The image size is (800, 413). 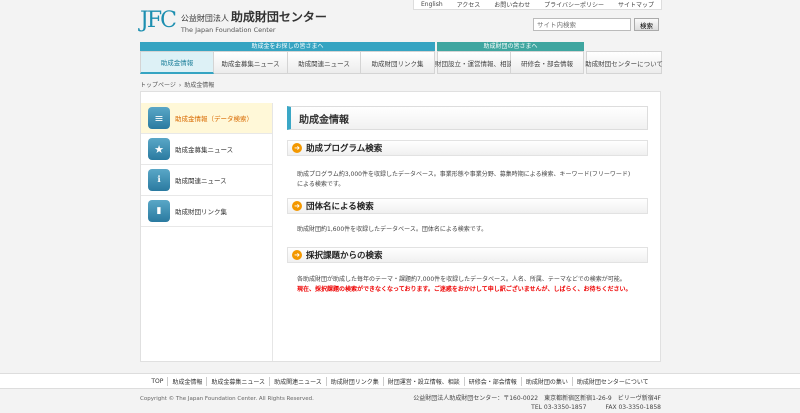 I want to click on section-description: 助成財団約1,600件を収録したデータベース。団体名による検索です。, so click(x=392, y=229).